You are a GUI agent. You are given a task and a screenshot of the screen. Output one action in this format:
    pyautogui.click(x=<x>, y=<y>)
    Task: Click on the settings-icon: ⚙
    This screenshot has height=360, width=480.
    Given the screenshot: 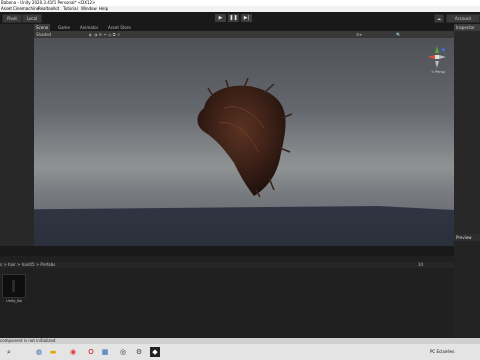 What is the action you would take?
    pyautogui.click(x=139, y=352)
    